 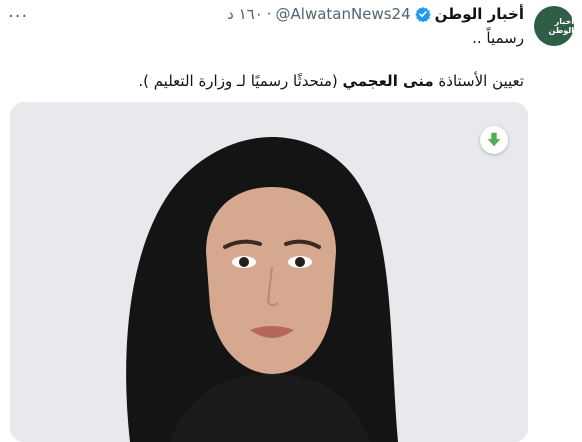 I want to click on tweet-text-line-1: رسمياً .., so click(x=498, y=38).